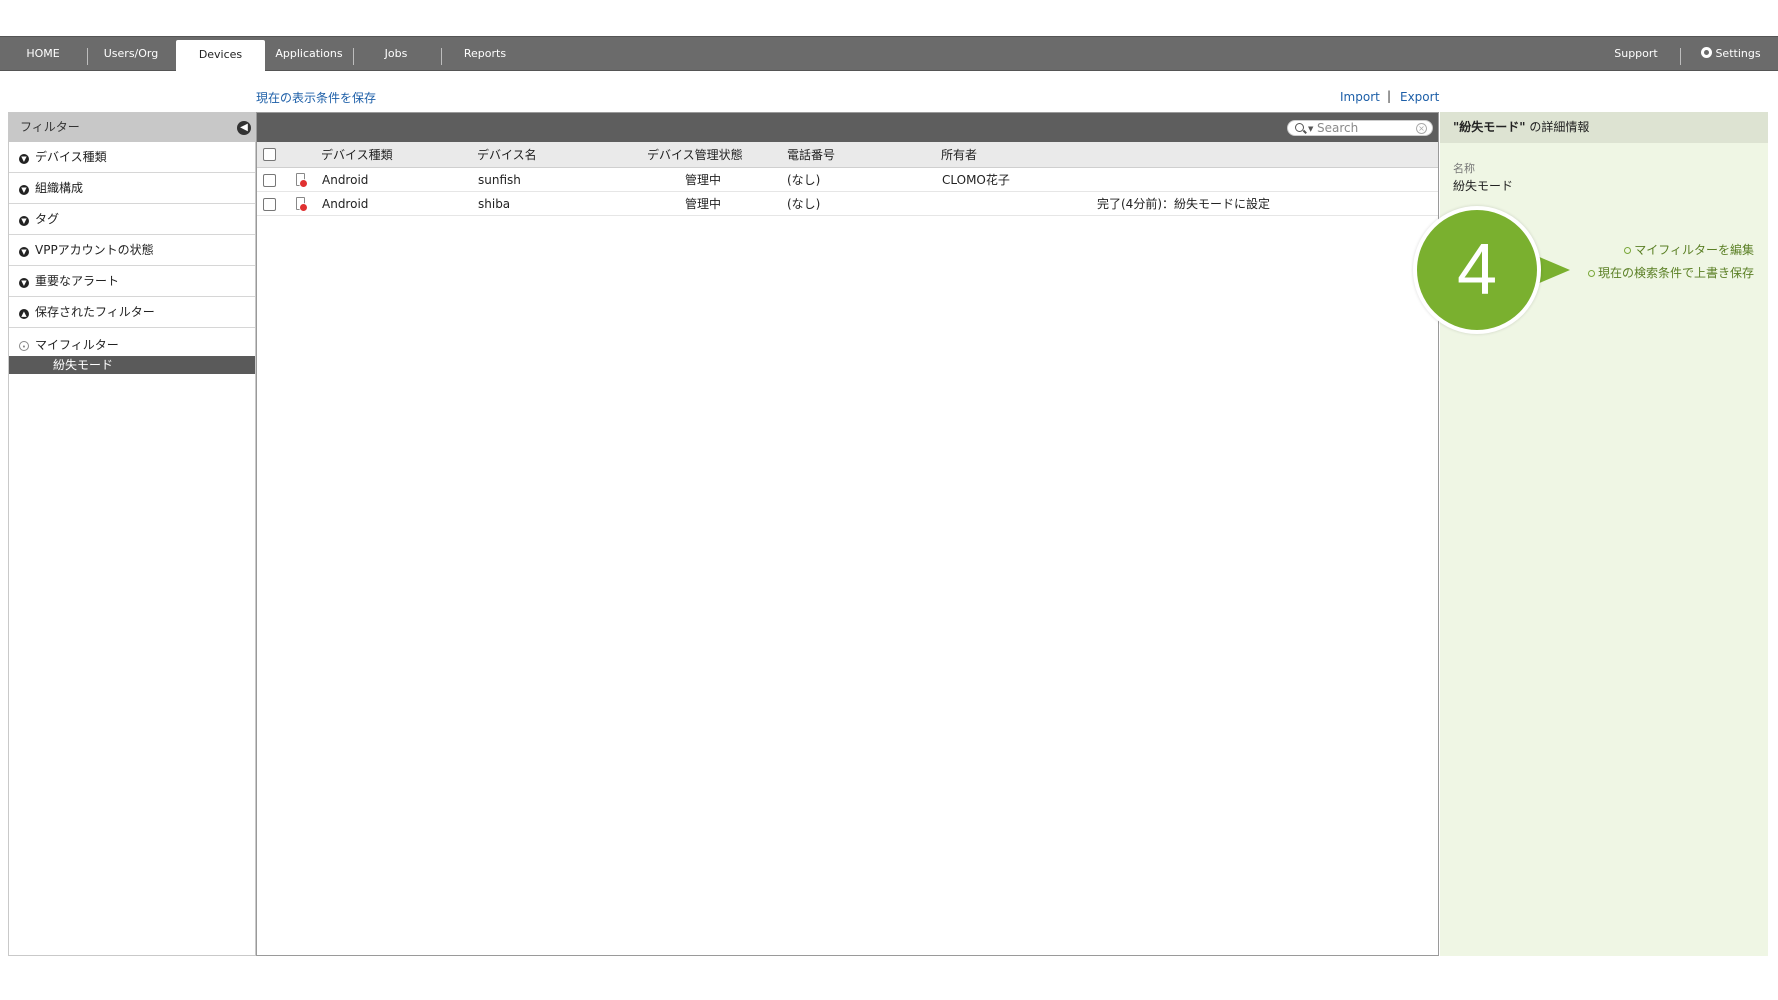  I want to click on detail-panel-header: "紛失モード" の詳細情報, so click(1604, 127).